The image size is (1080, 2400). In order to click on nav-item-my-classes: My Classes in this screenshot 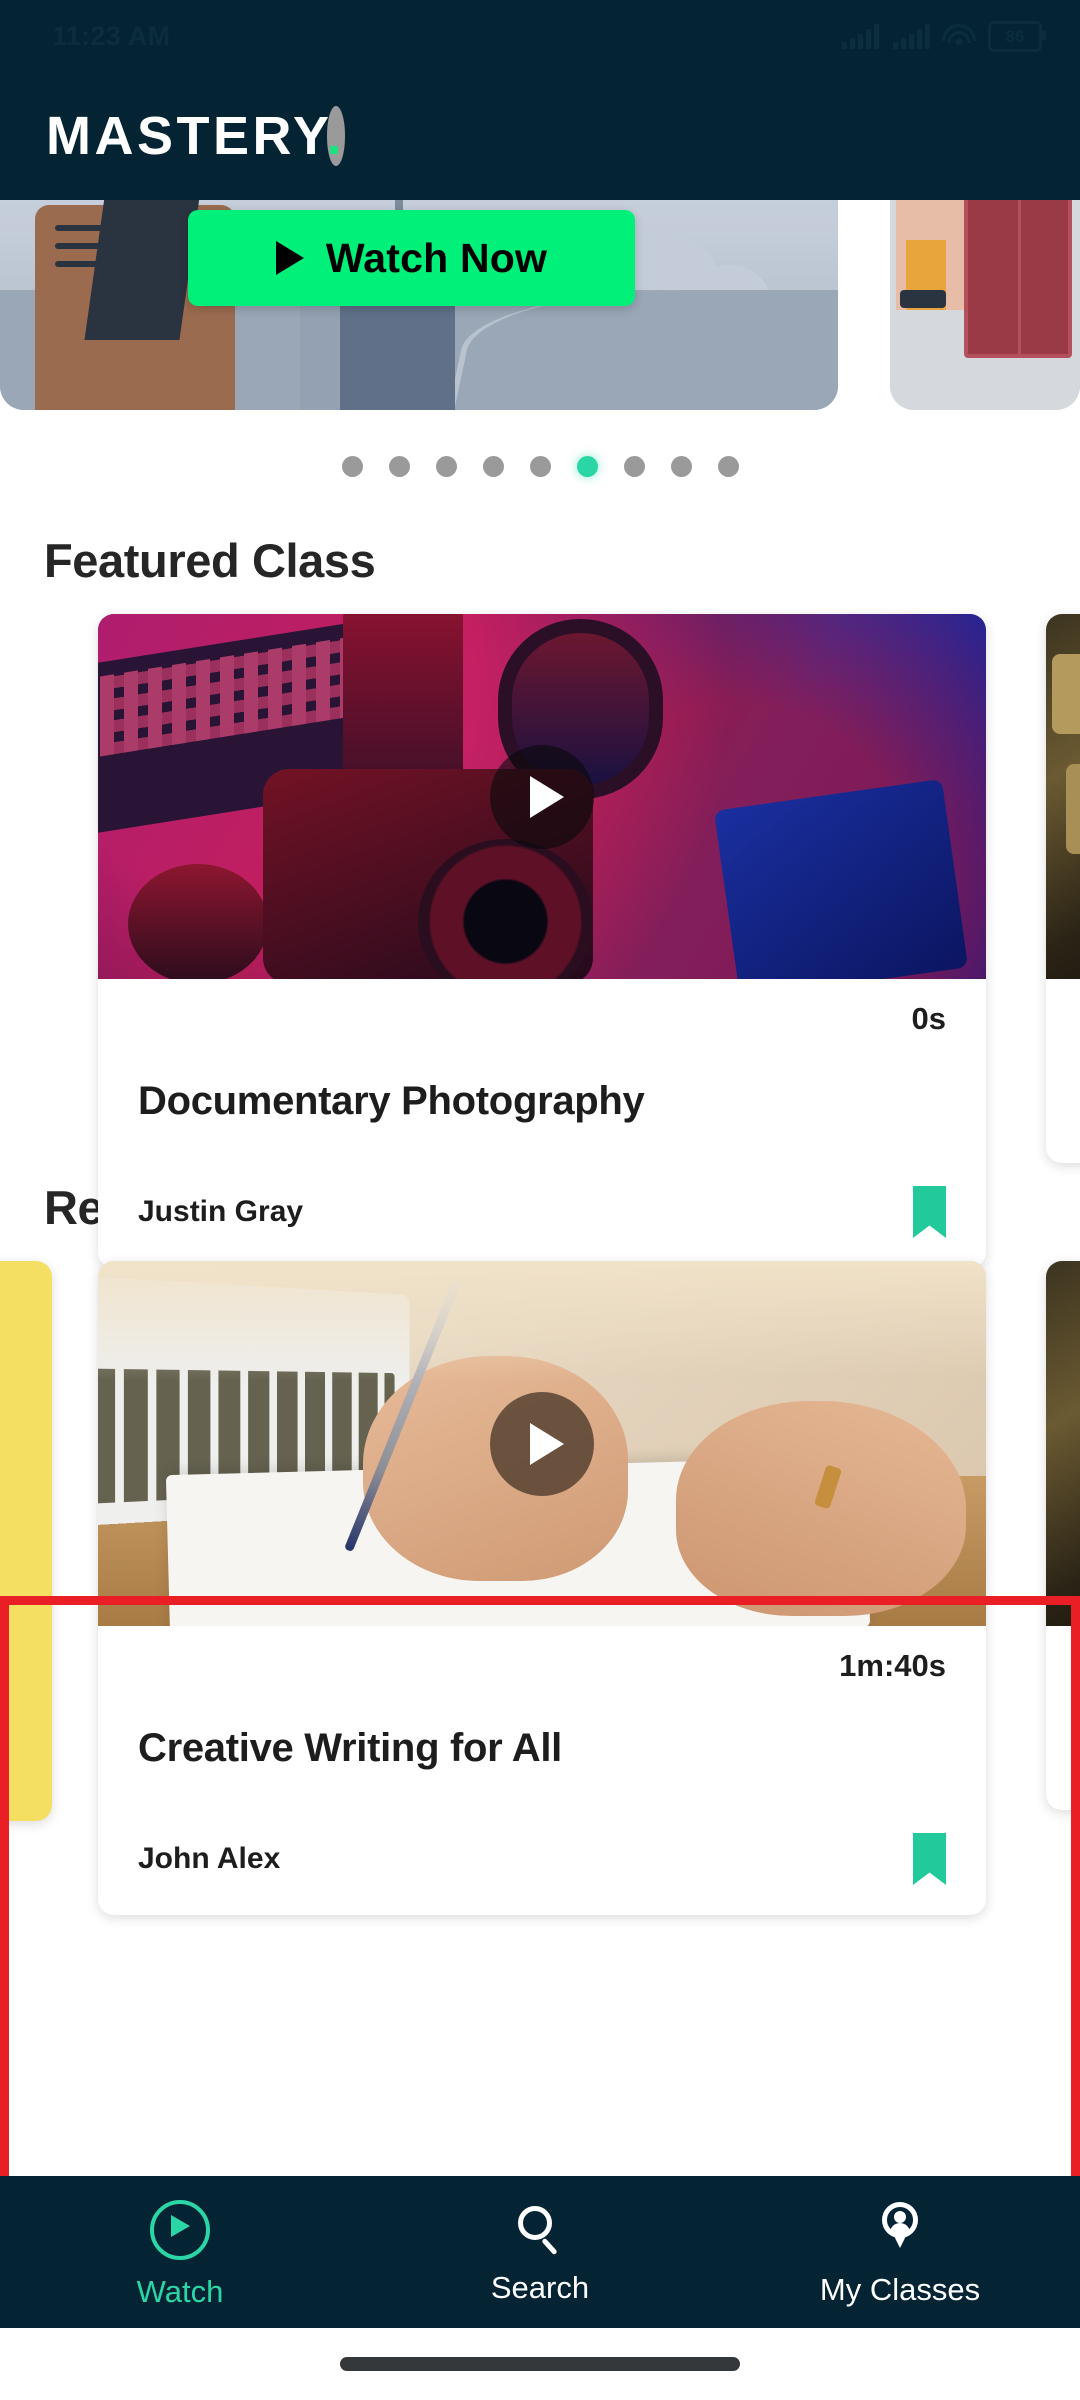, I will do `click(900, 2255)`.